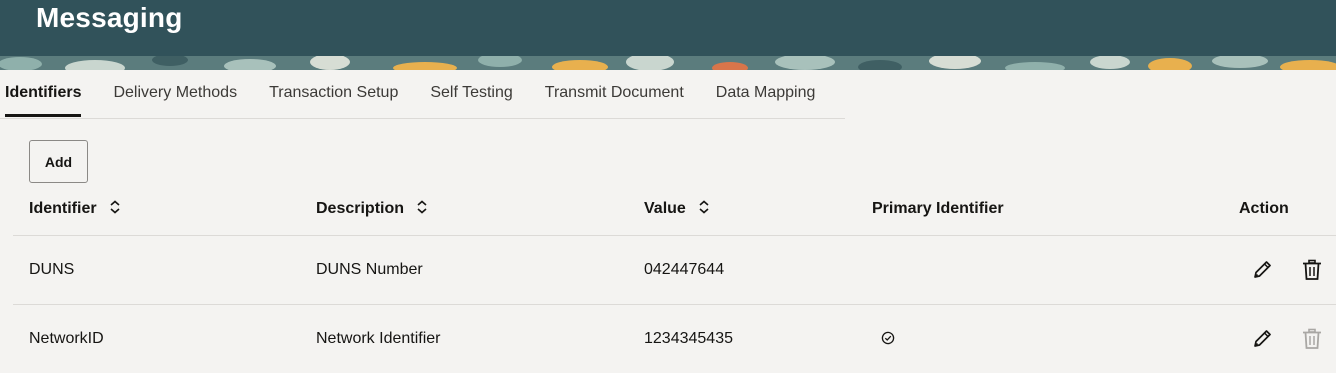 This screenshot has height=373, width=1336. I want to click on trash-icon, so click(1312, 270).